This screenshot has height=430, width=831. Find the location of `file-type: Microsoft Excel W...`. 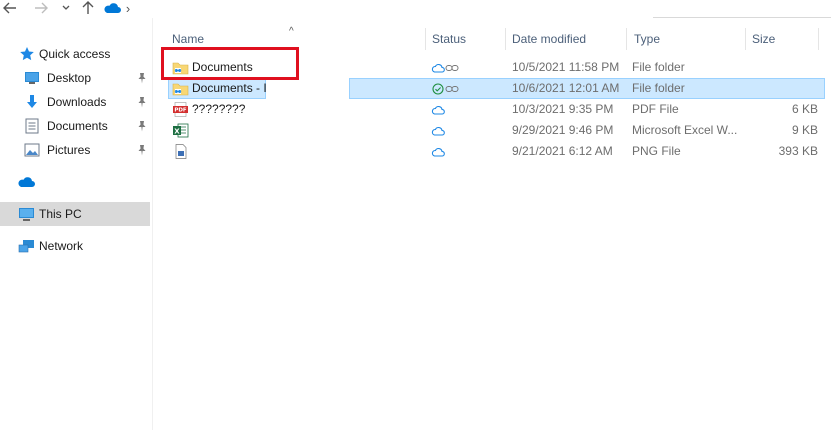

file-type: Microsoft Excel W... is located at coordinates (685, 130).